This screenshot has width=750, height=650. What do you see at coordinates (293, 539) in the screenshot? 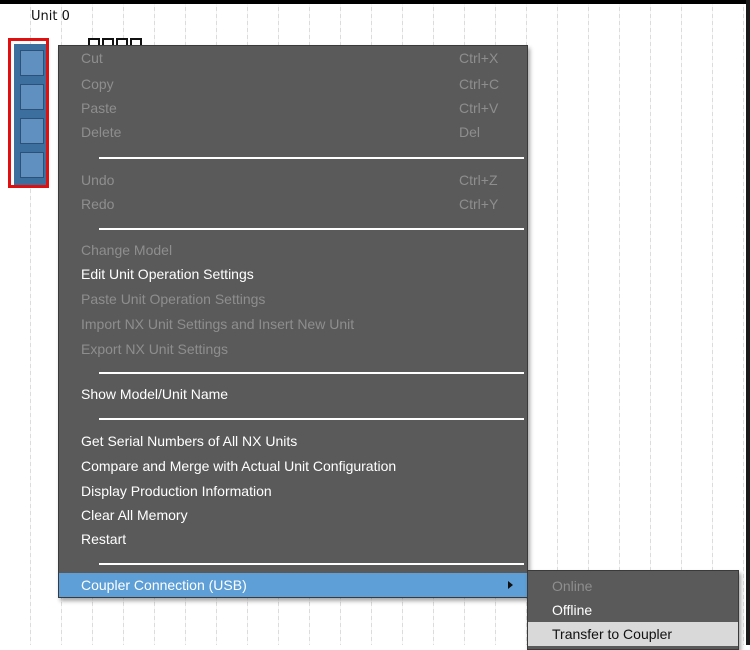
I see `menu-item-restart: Restart` at bounding box center [293, 539].